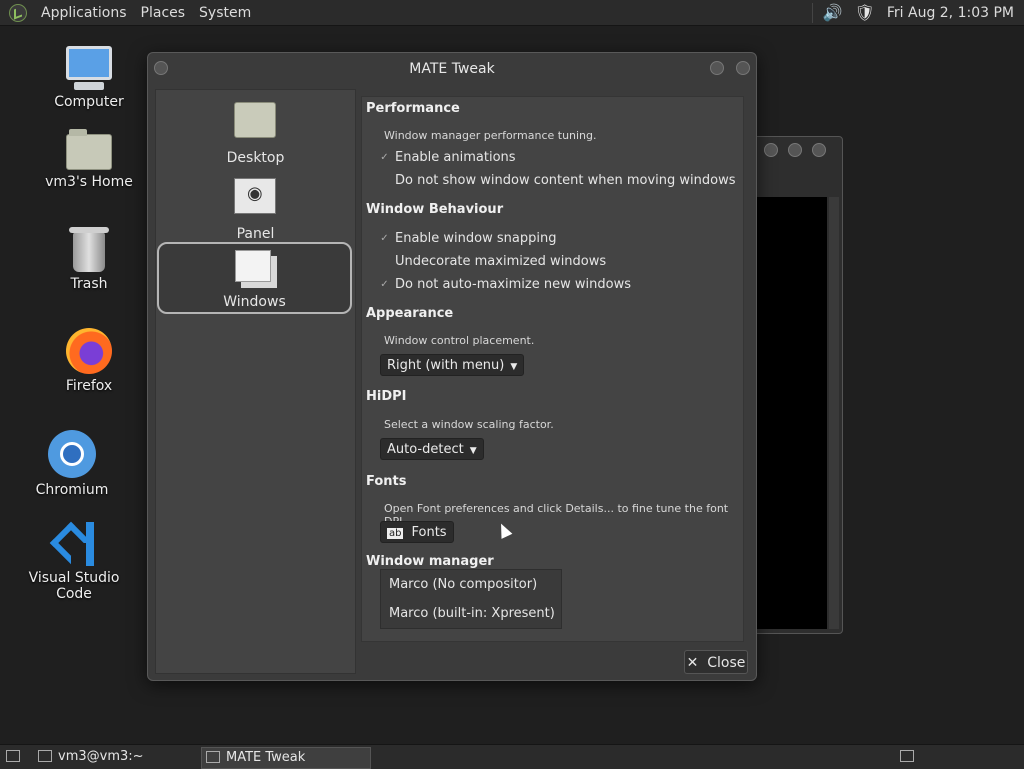 This screenshot has height=769, width=1024. I want to click on panel-settings-icon, so click(255, 196).